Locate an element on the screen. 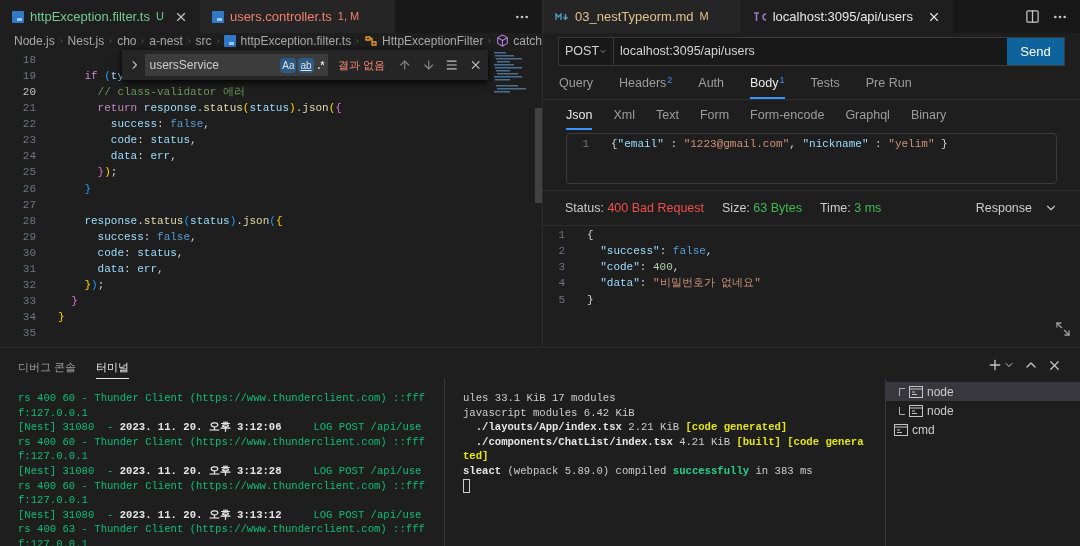 The width and height of the screenshot is (1080, 546). line-number: 5 is located at coordinates (561, 300).